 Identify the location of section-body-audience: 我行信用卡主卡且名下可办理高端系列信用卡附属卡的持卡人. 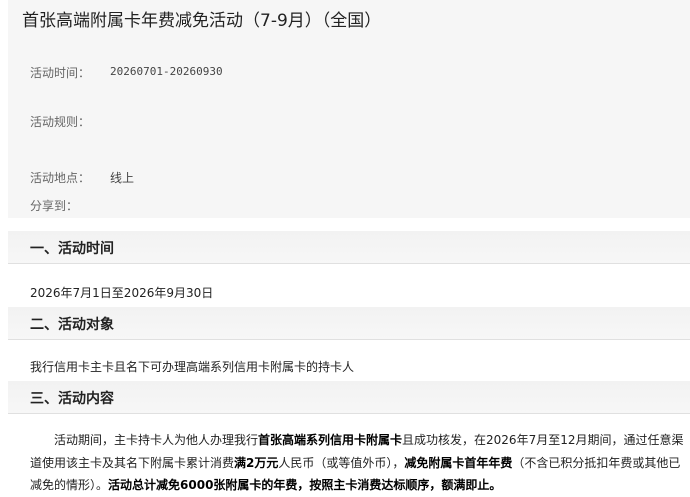
(192, 367).